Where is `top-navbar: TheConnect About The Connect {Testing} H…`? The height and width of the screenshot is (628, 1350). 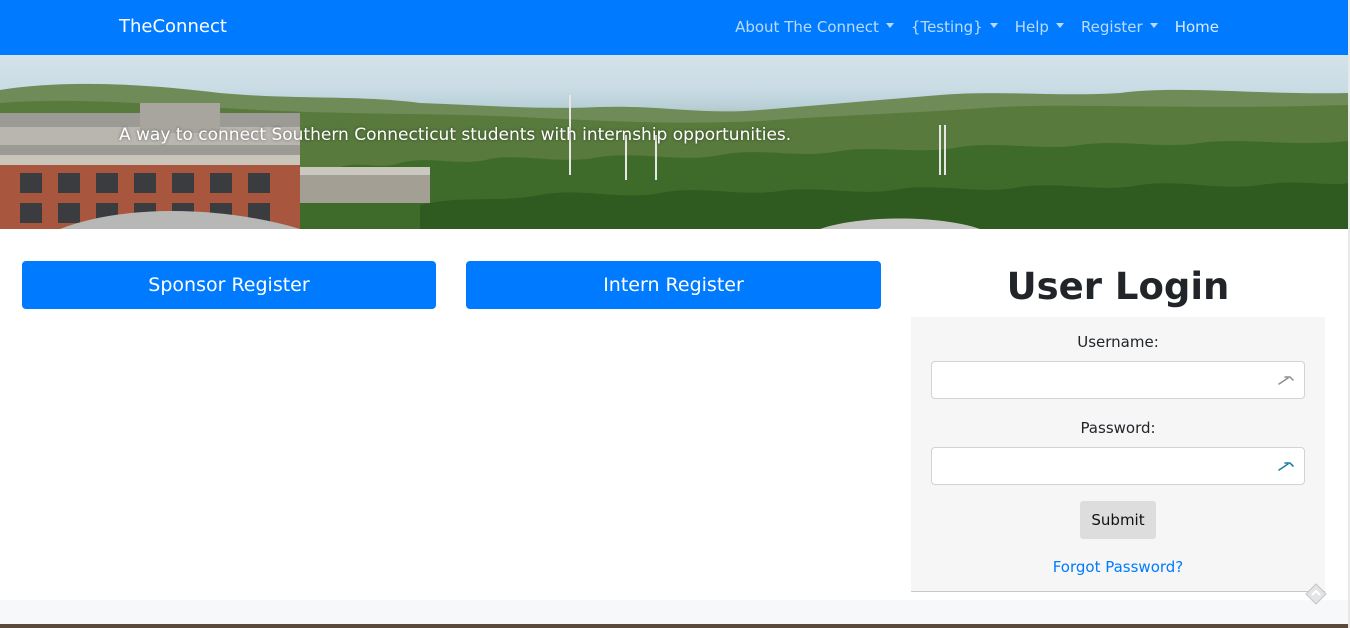
top-navbar: TheConnect About The Connect {Testing} H… is located at coordinates (674, 27).